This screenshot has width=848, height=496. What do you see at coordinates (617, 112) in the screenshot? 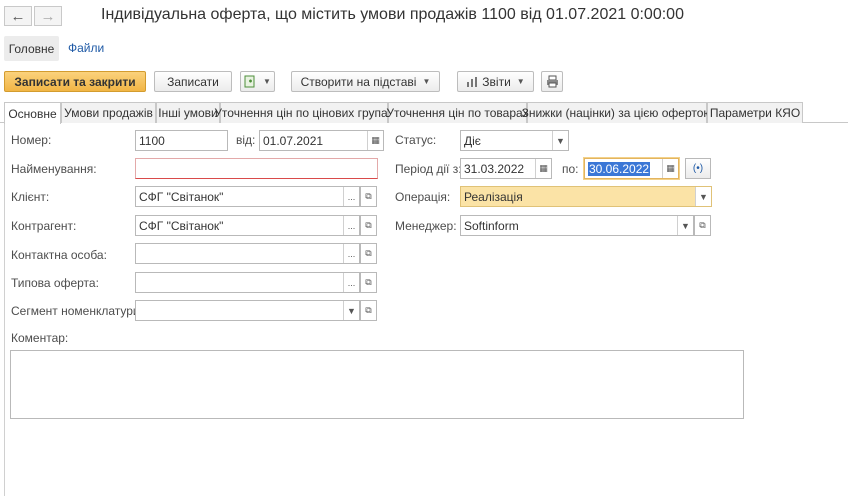
I see `tab-discounts: Знижки (націнки) за цією офертою` at bounding box center [617, 112].